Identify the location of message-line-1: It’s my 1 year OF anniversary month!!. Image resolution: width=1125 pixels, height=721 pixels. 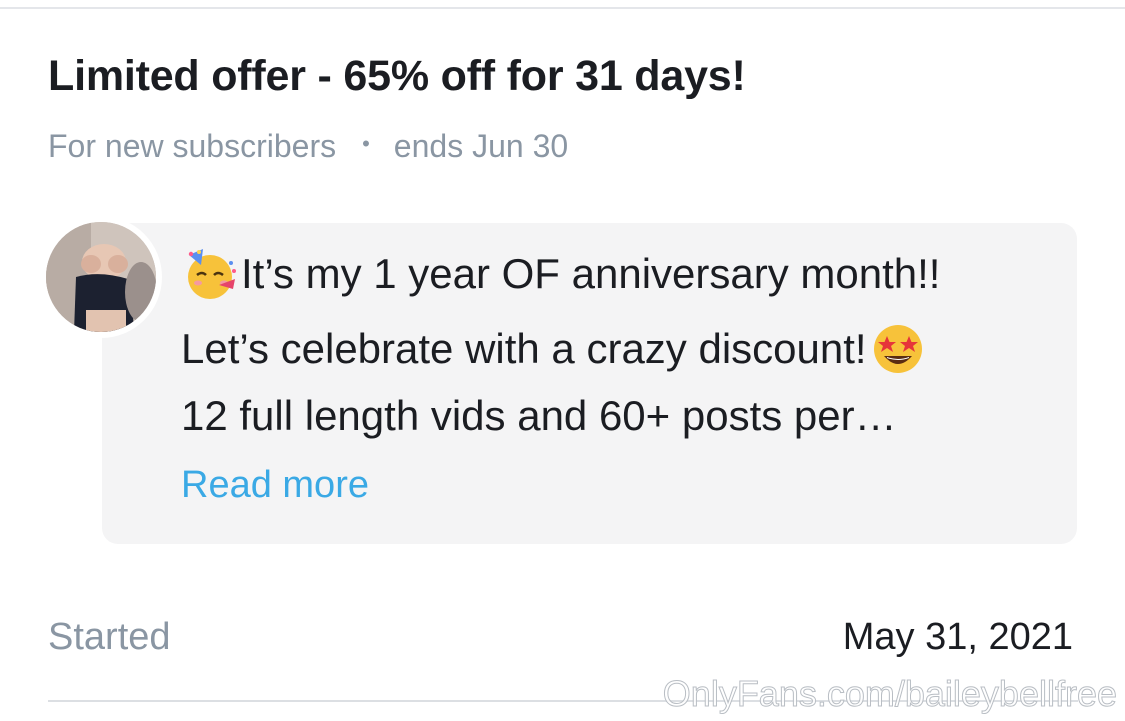
(560, 274).